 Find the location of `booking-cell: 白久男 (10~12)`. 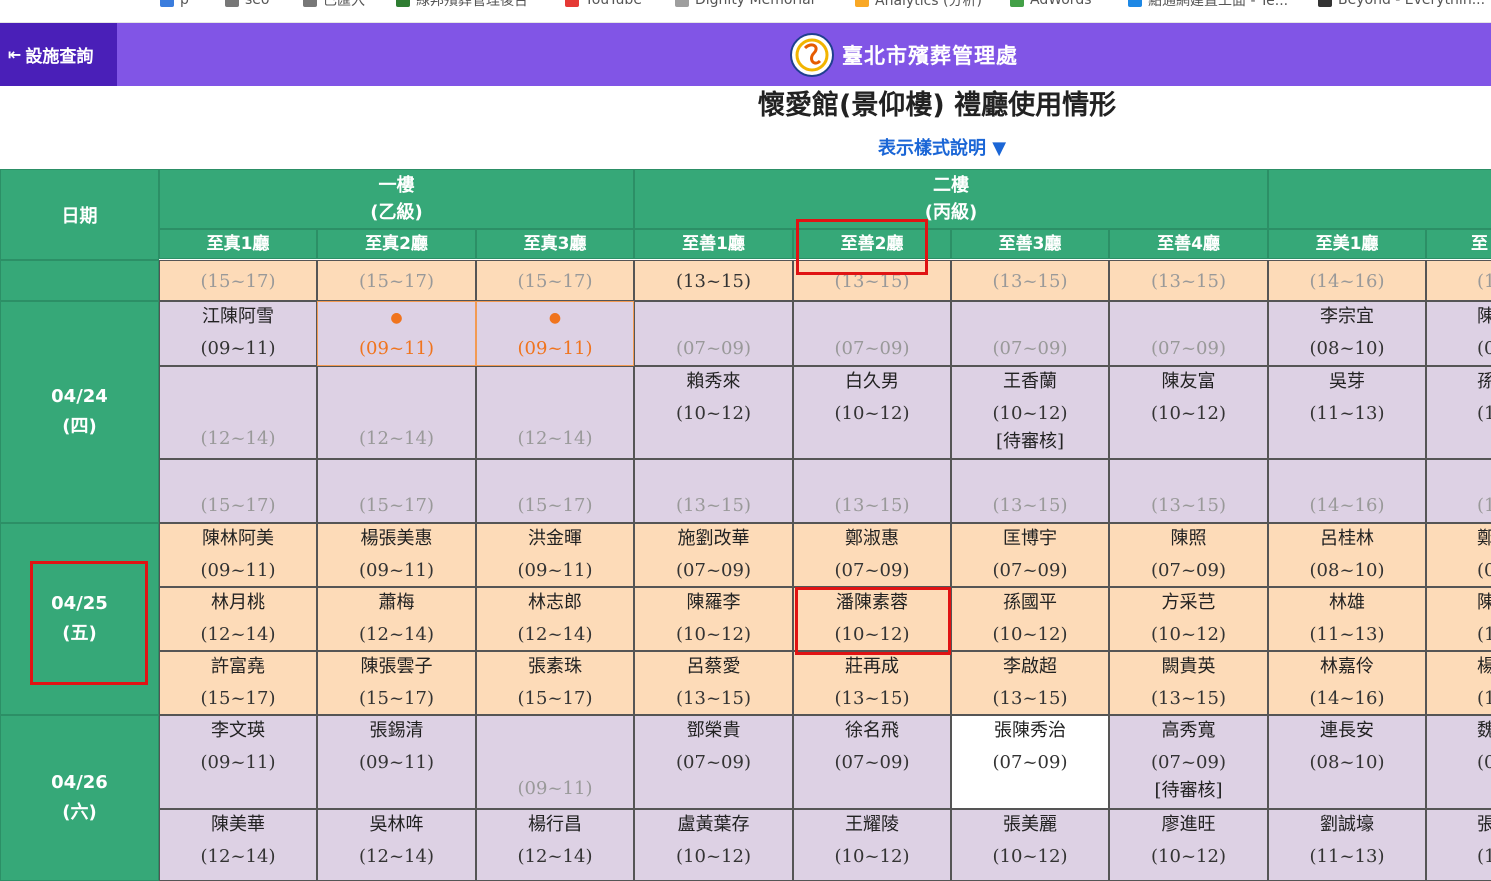

booking-cell: 白久男 (10~12) is located at coordinates (872, 412).